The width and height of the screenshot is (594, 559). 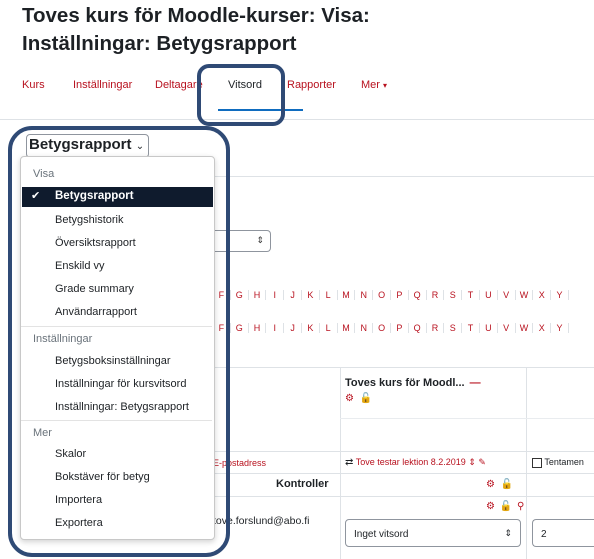 I want to click on page-title-line2: Inställningar: Betygsrapport, so click(x=159, y=43).